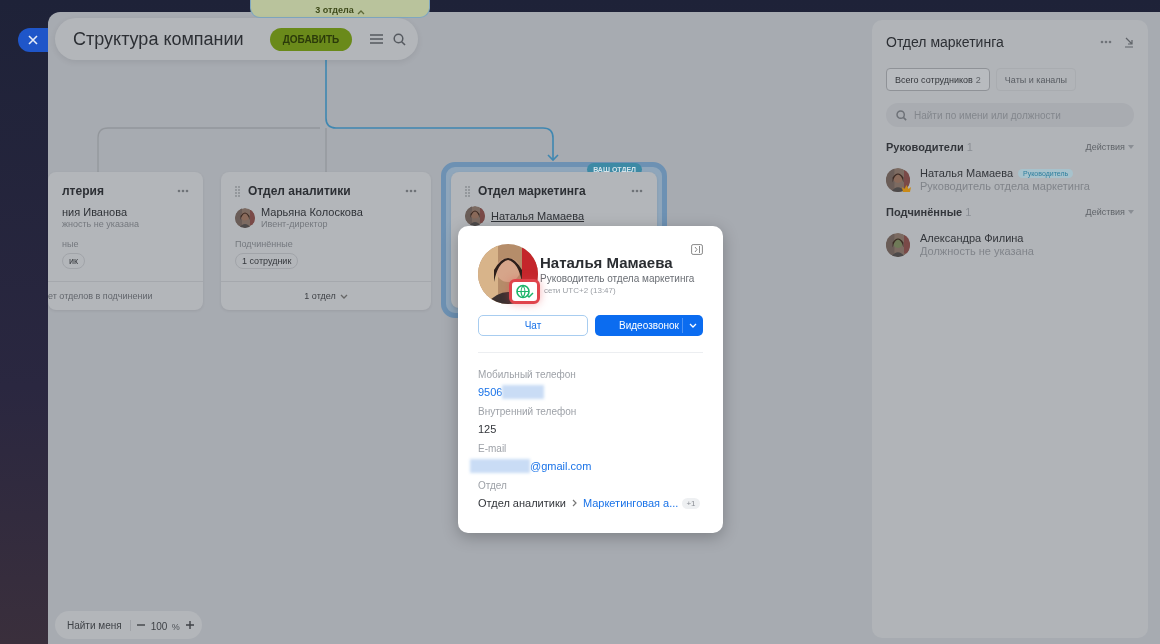 The image size is (1160, 644). I want to click on department-title: Отдел маркетинга, so click(532, 191).